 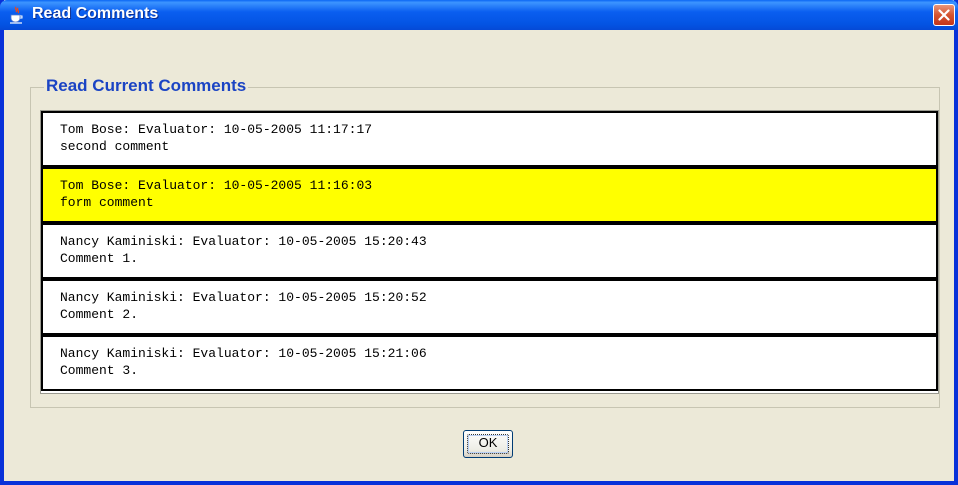 I want to click on java-coffee-cup-icon, so click(x=16, y=15).